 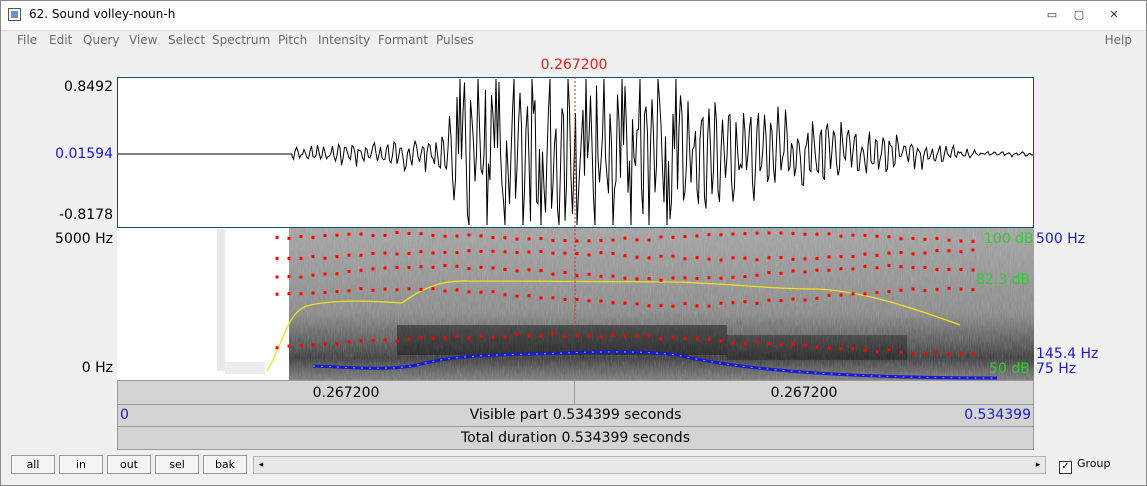 I want to click on minimize-button: ▭, so click(x=1052, y=15).